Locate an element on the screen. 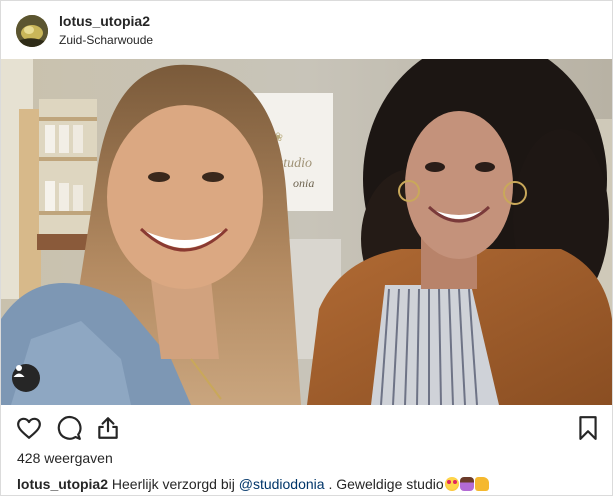 This screenshot has height=498, width=616. bookmark-icon is located at coordinates (588, 428).